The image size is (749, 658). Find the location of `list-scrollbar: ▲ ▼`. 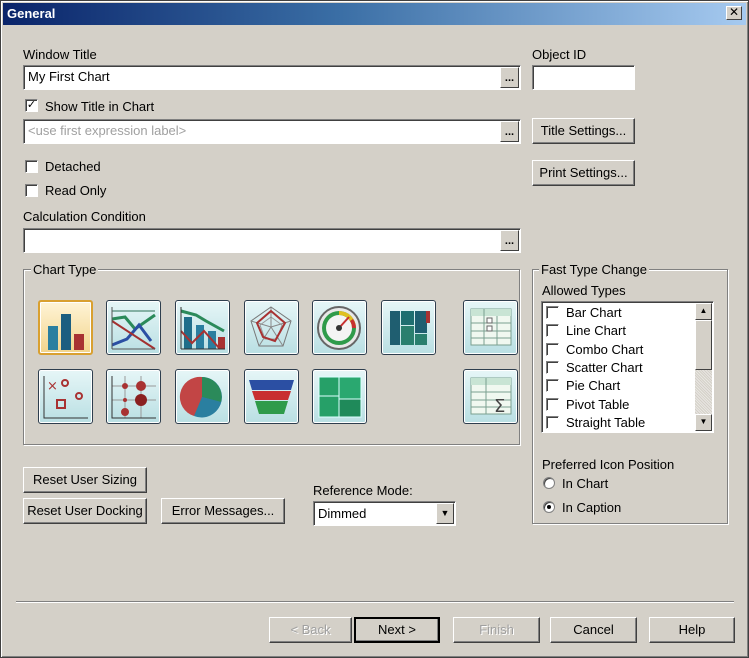

list-scrollbar: ▲ ▼ is located at coordinates (703, 367).